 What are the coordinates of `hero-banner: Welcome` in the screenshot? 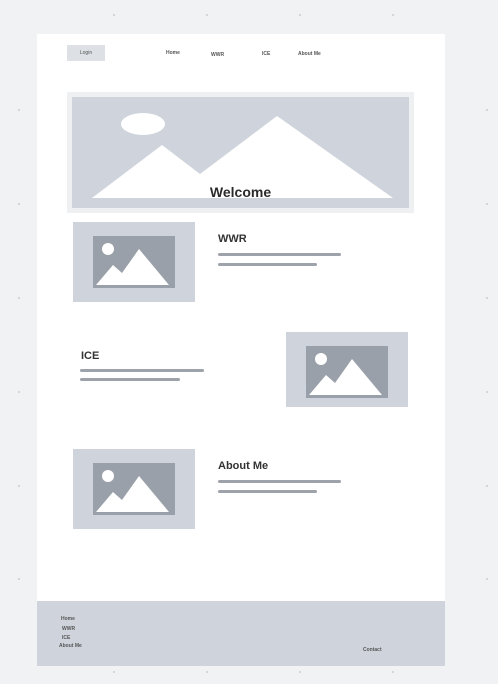 It's located at (240, 152).